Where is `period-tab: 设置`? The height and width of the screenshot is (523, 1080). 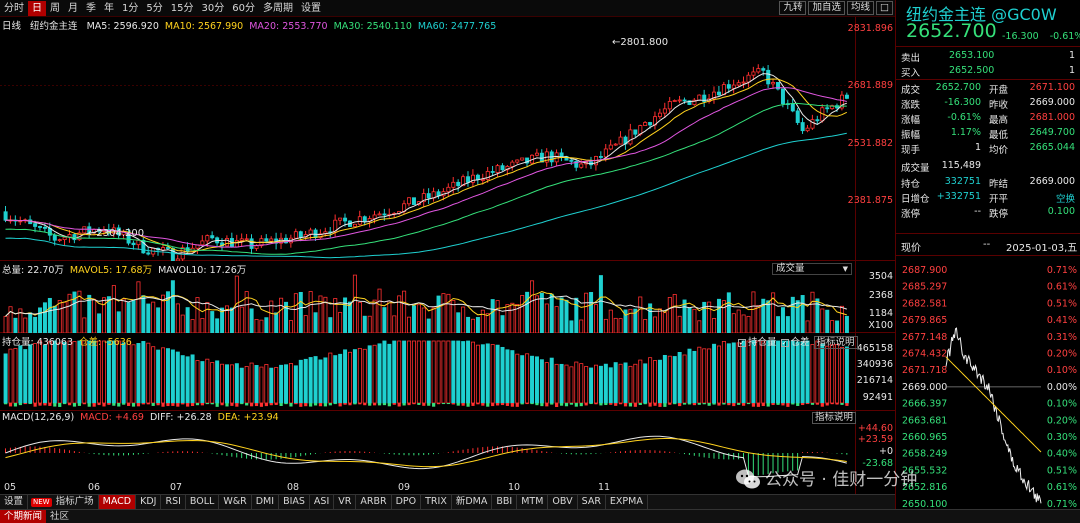 period-tab: 设置 is located at coordinates (311, 8).